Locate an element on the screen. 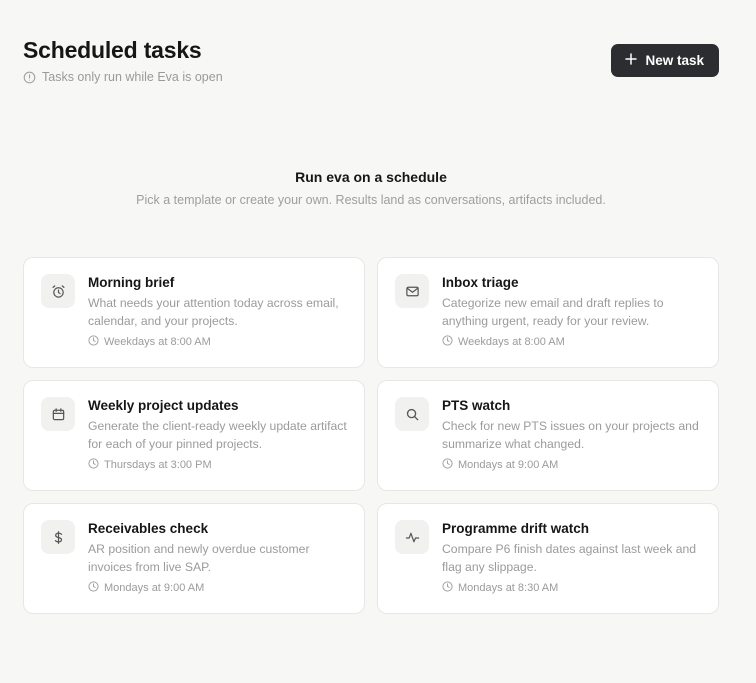 The image size is (756, 683). schedule-text: Thursdays at 3:00 PM is located at coordinates (158, 465).